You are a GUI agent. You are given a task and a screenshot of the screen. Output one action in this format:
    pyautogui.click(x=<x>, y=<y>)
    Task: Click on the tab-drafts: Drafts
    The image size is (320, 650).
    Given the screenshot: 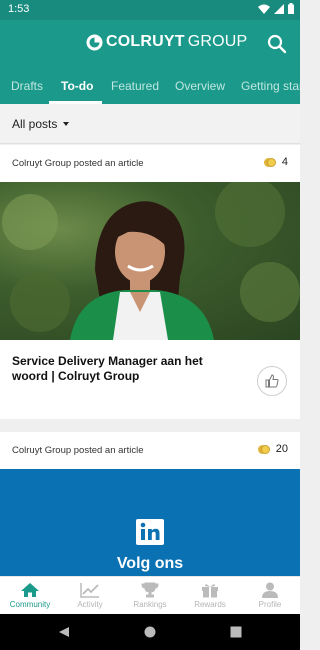 What is the action you would take?
    pyautogui.click(x=27, y=86)
    